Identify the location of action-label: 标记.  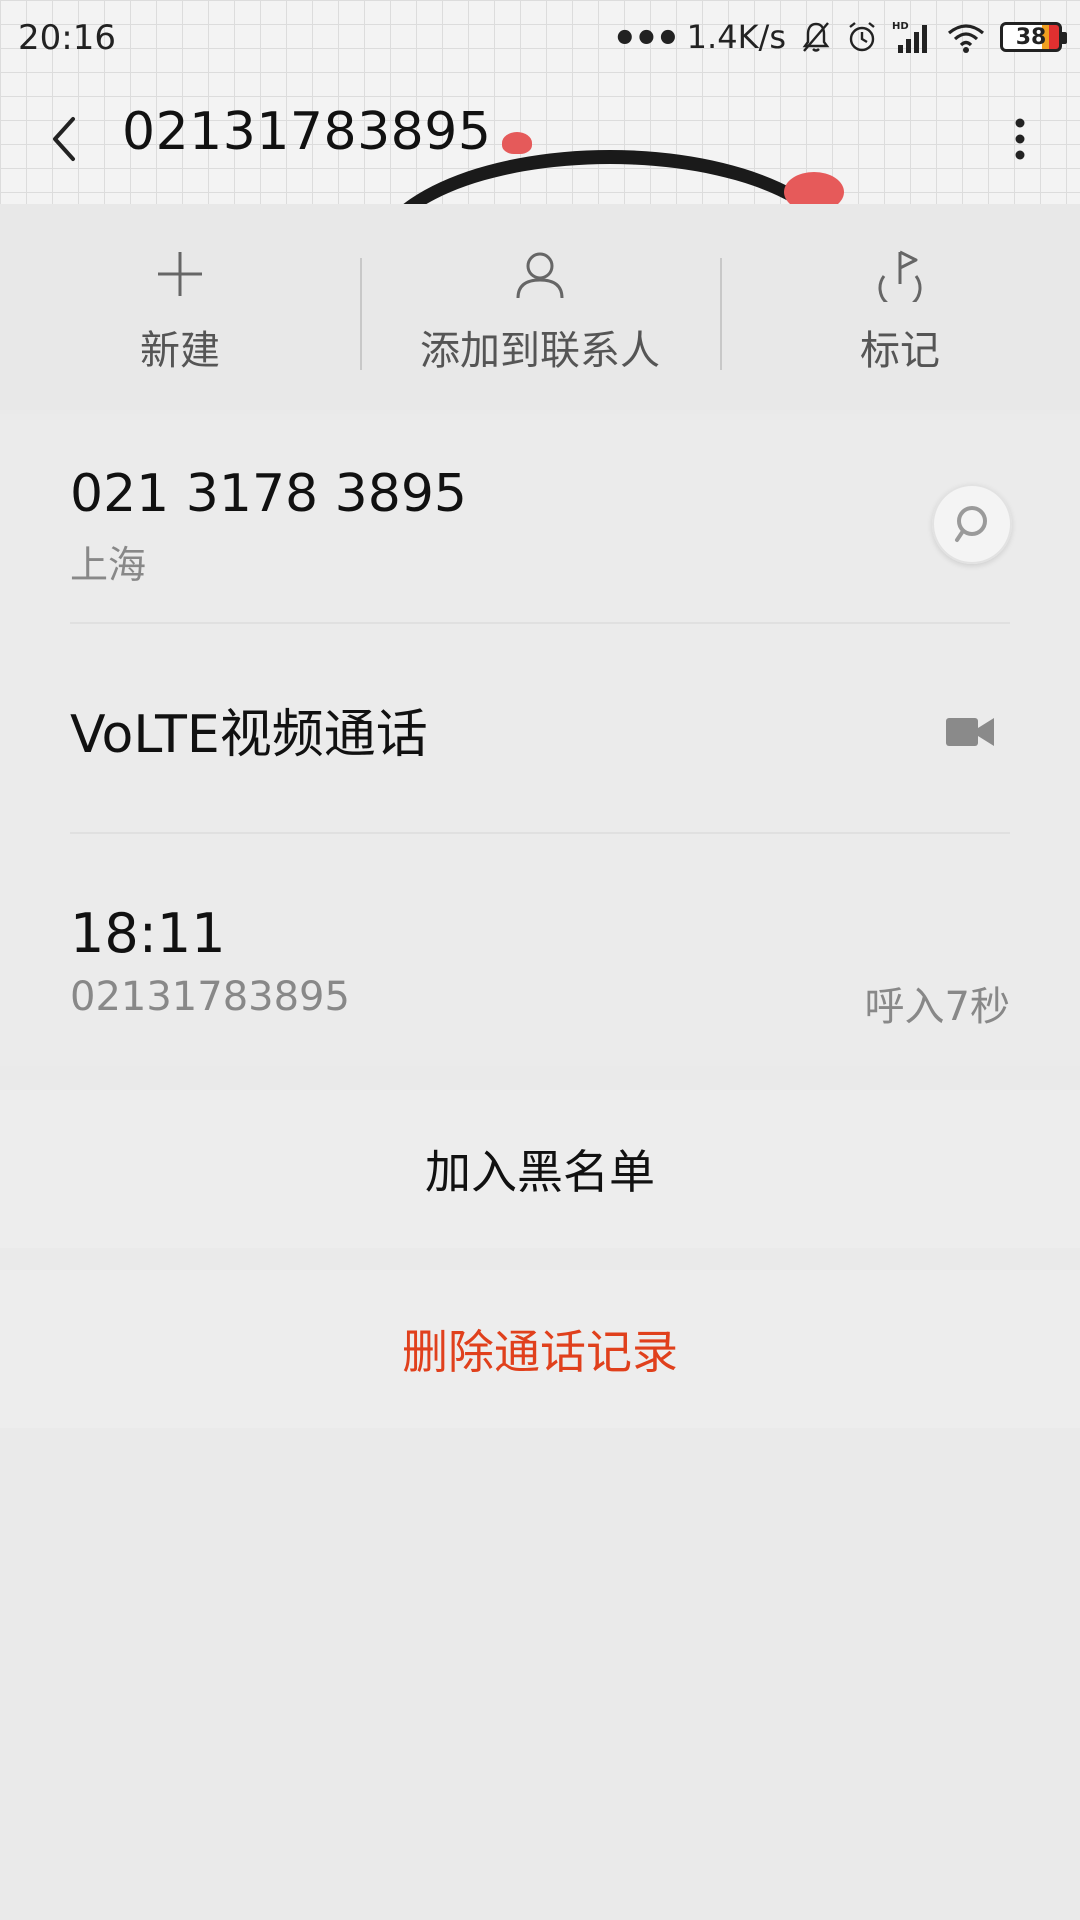
(900, 351).